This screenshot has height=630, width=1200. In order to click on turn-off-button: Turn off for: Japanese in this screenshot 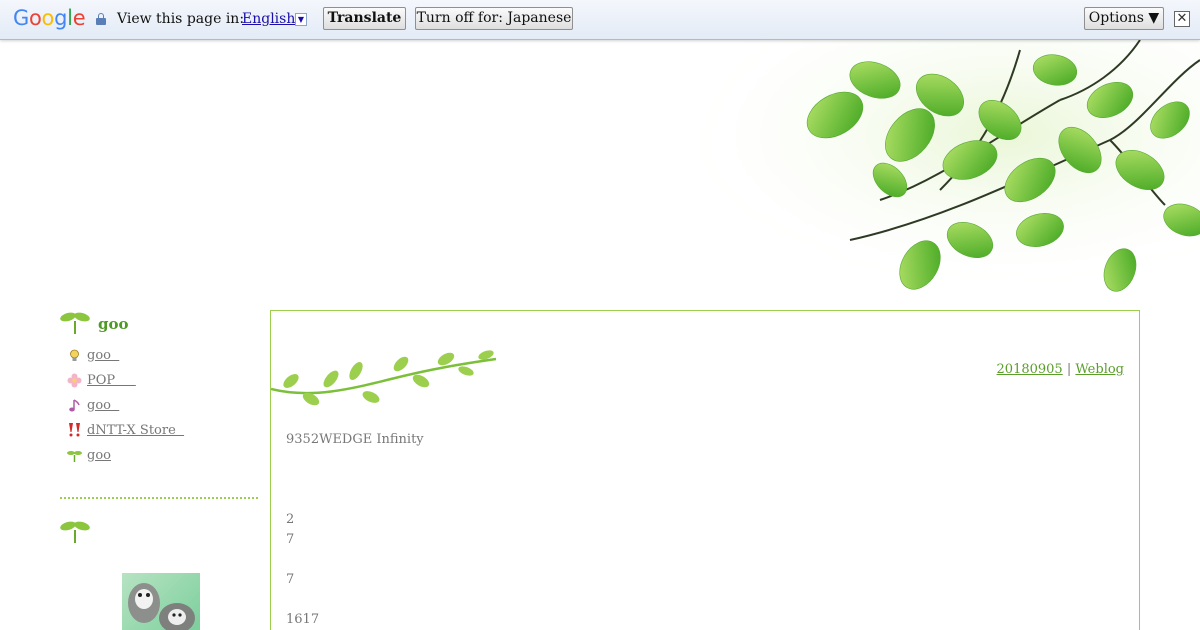, I will do `click(494, 18)`.